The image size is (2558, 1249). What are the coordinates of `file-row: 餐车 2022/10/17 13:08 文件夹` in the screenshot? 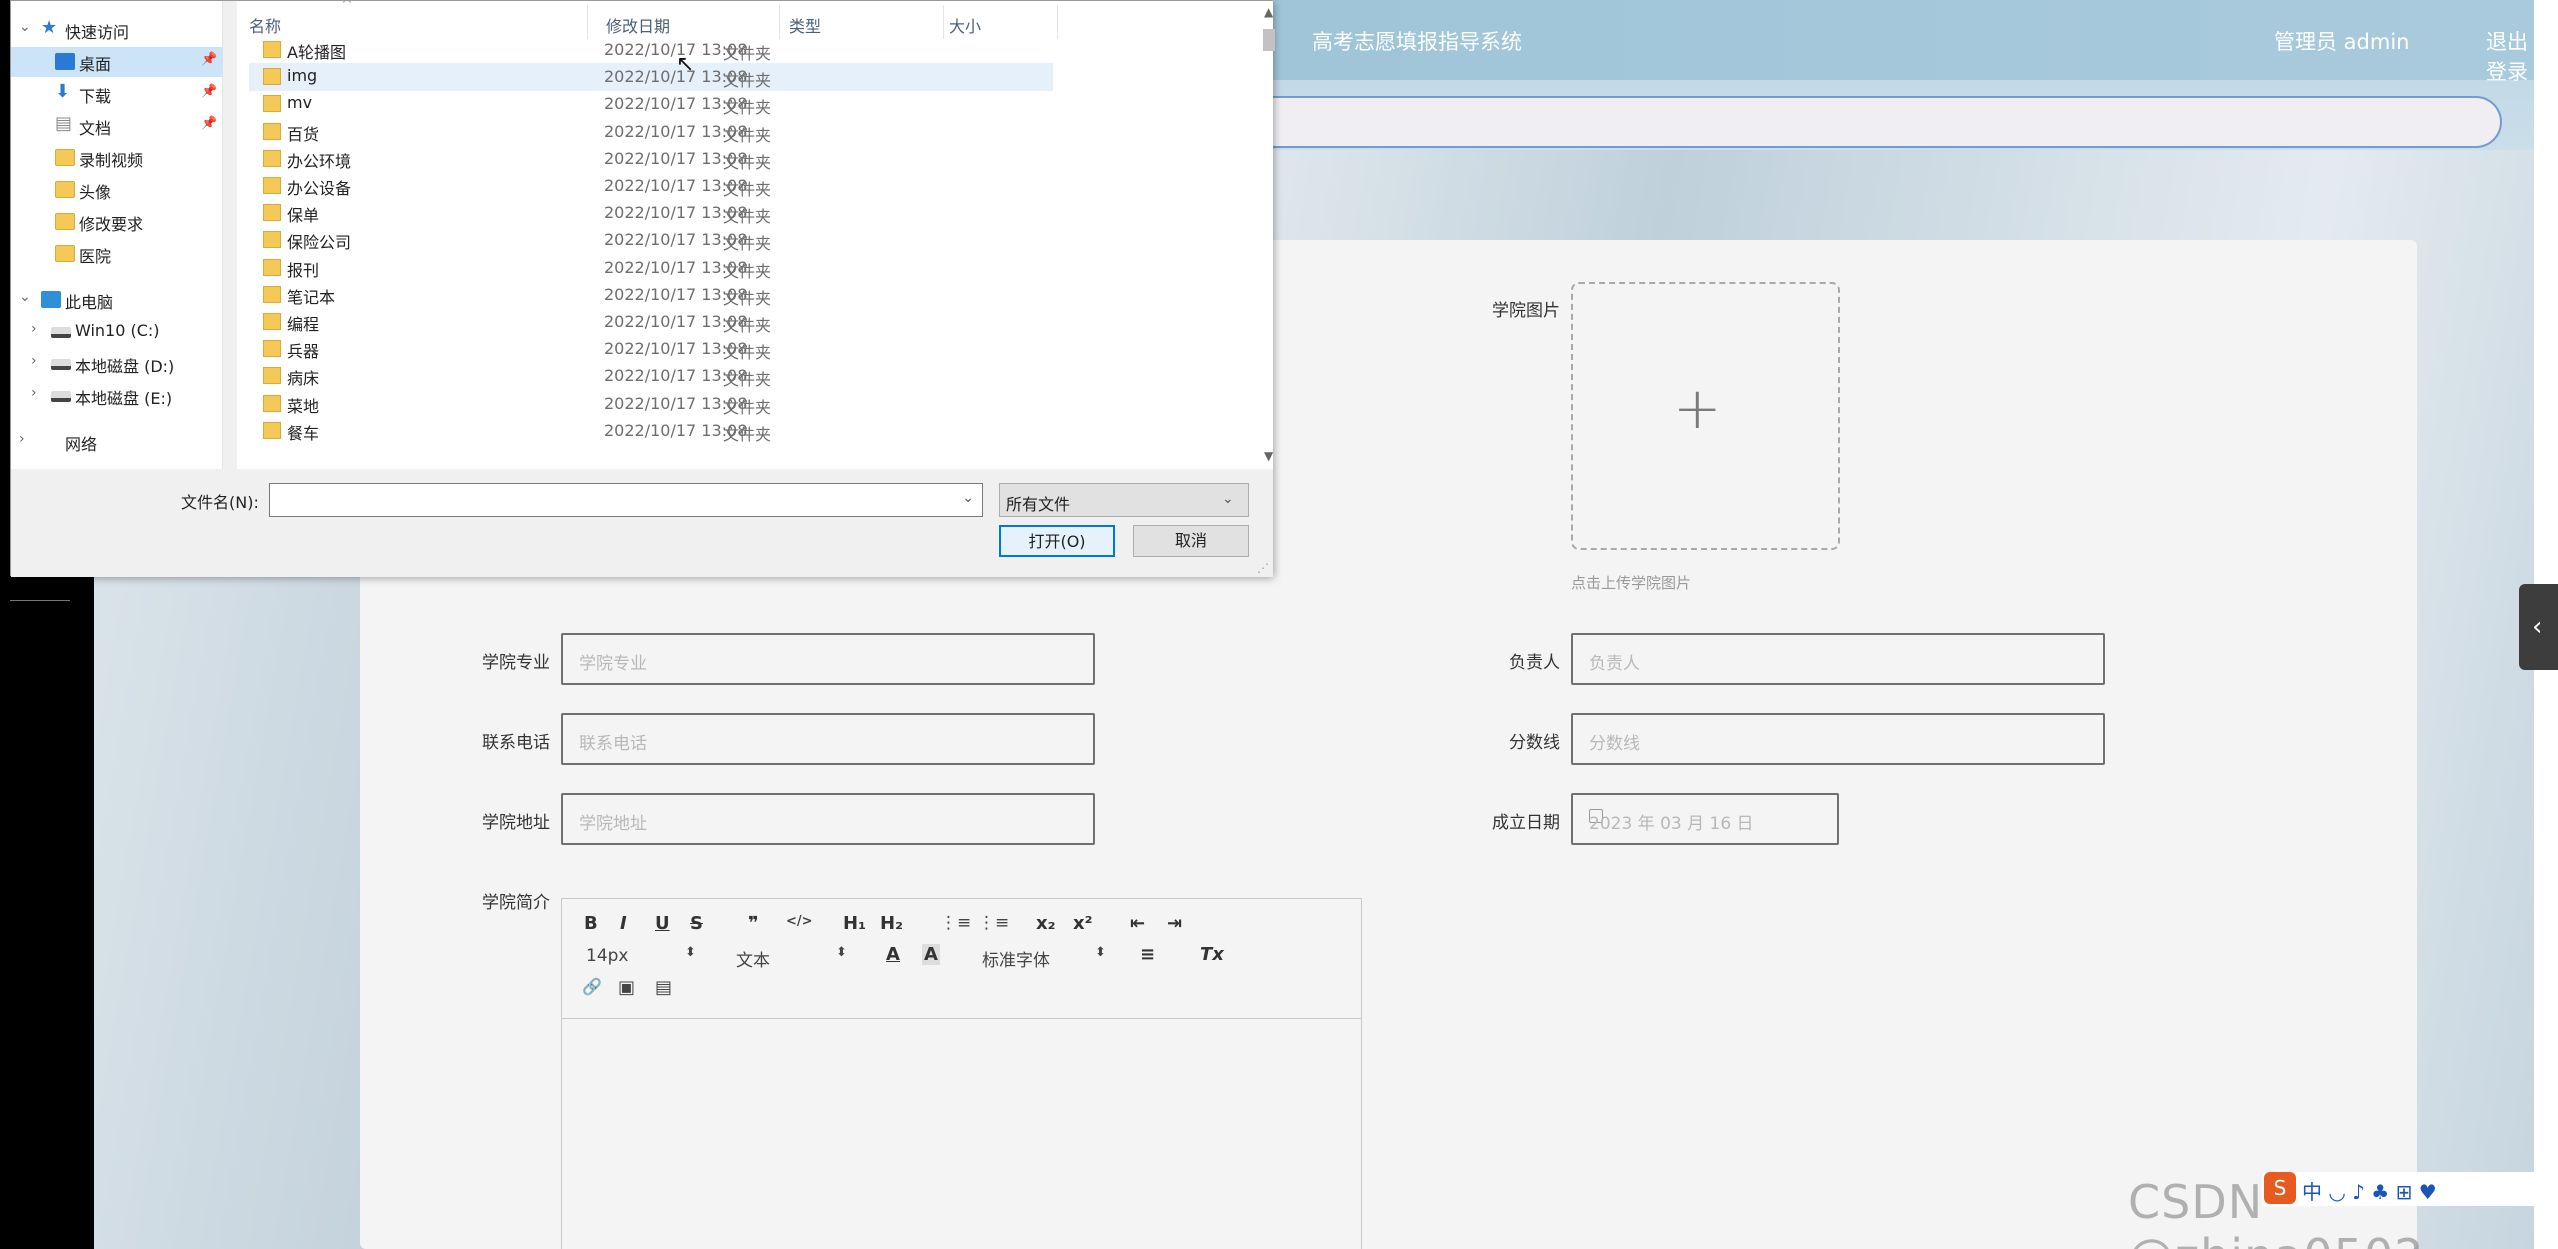 It's located at (651, 431).